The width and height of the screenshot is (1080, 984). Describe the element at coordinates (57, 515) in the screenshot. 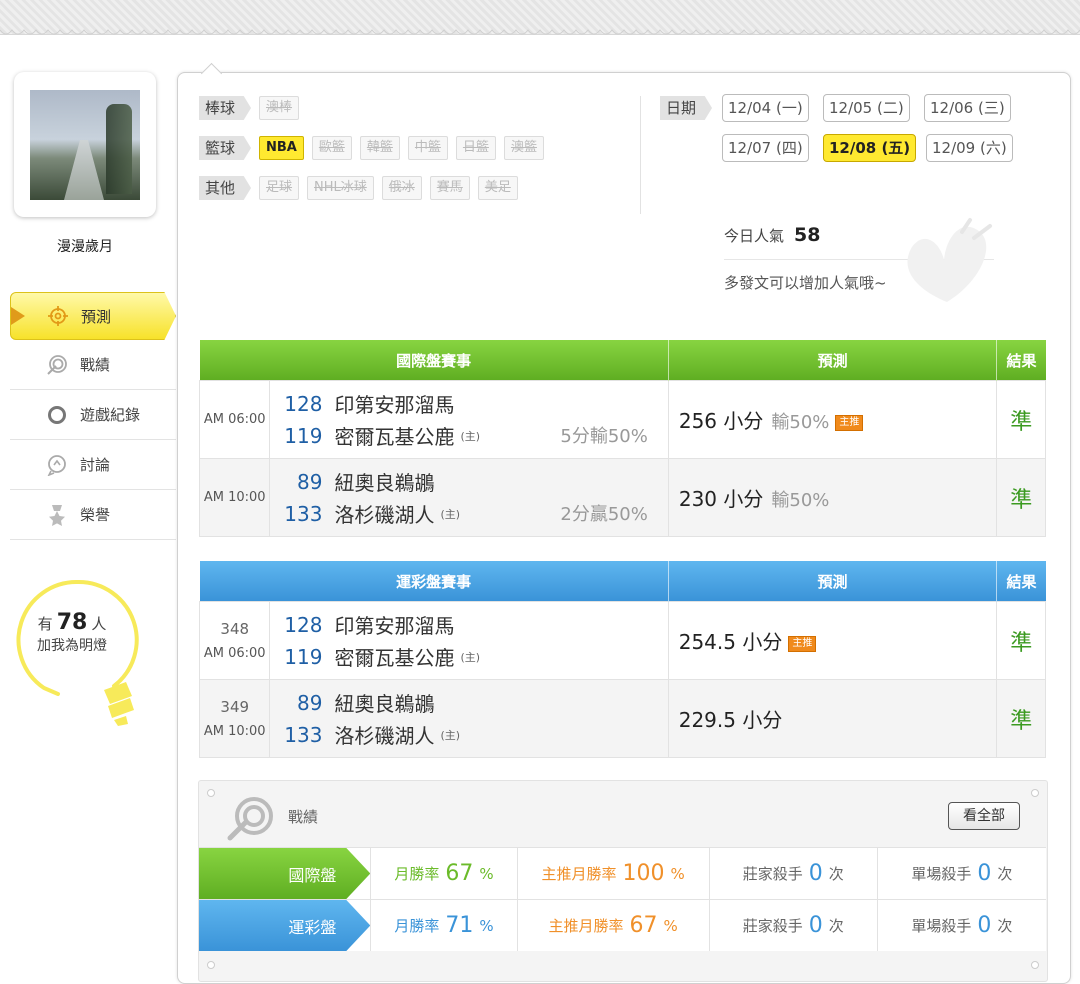

I see `medal-icon` at that location.